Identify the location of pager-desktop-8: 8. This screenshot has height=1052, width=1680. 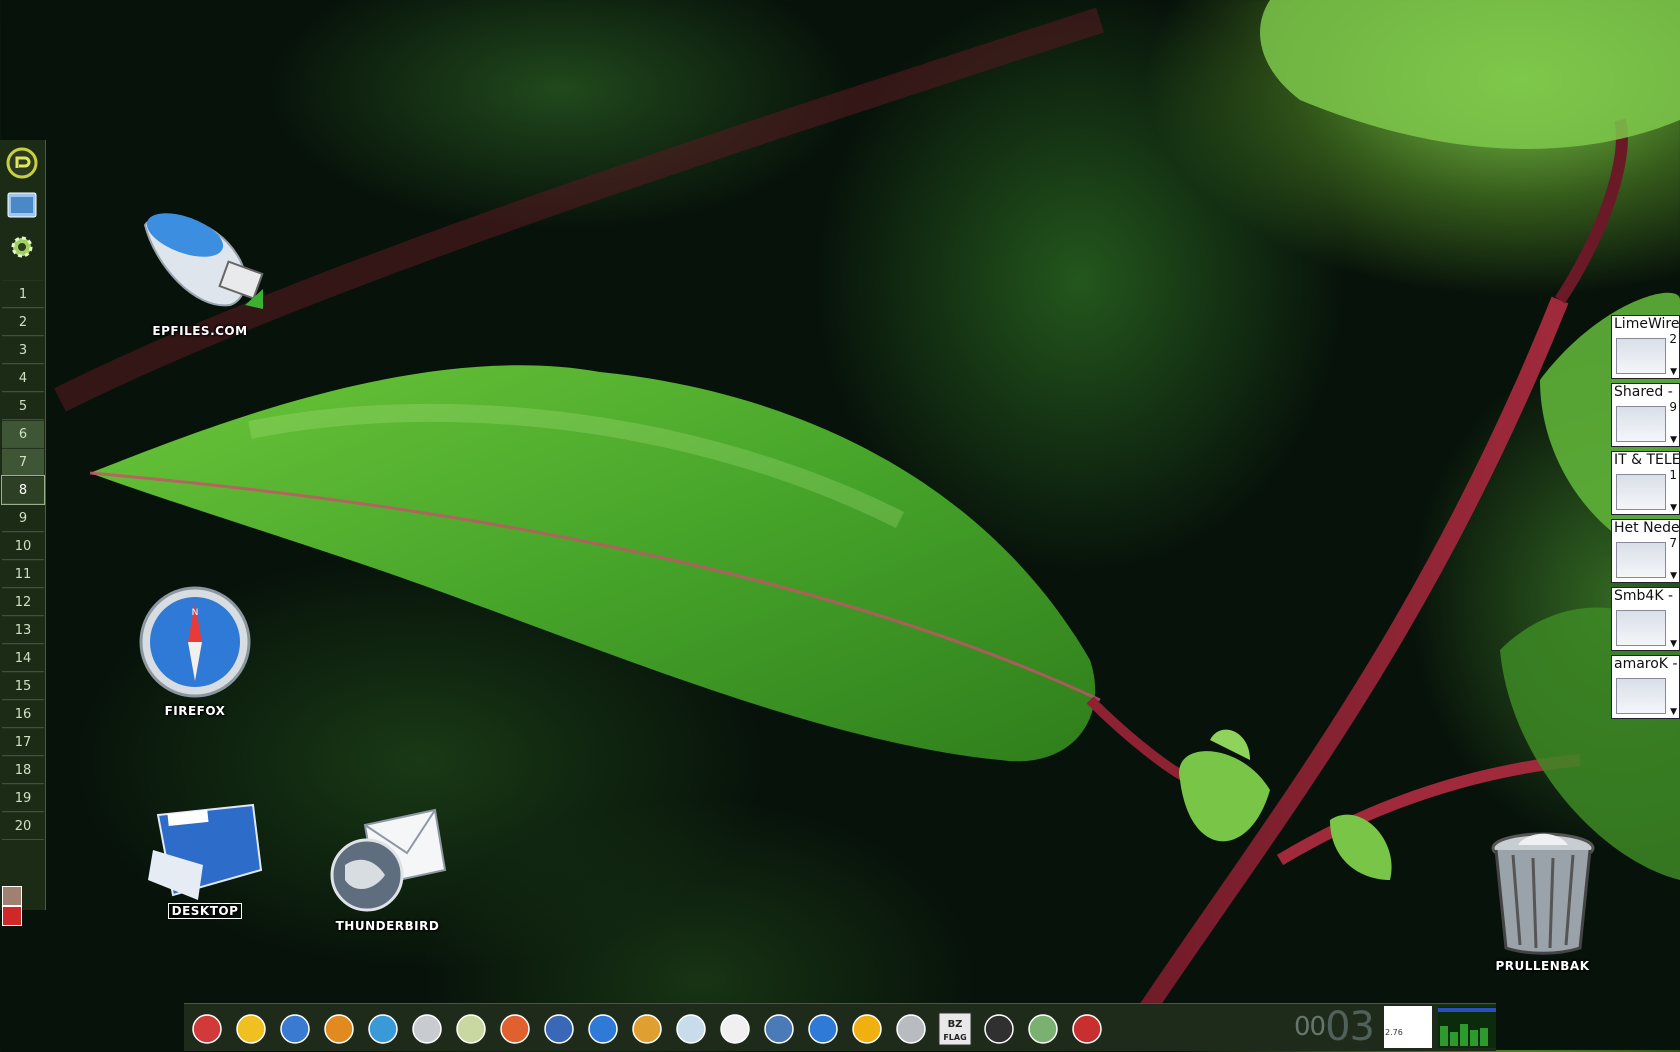
(23, 490).